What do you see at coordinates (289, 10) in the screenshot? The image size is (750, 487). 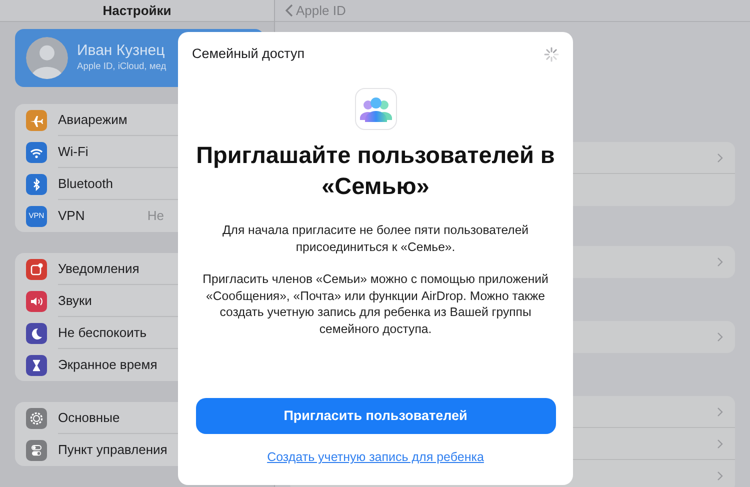 I see `back-chevron-icon` at bounding box center [289, 10].